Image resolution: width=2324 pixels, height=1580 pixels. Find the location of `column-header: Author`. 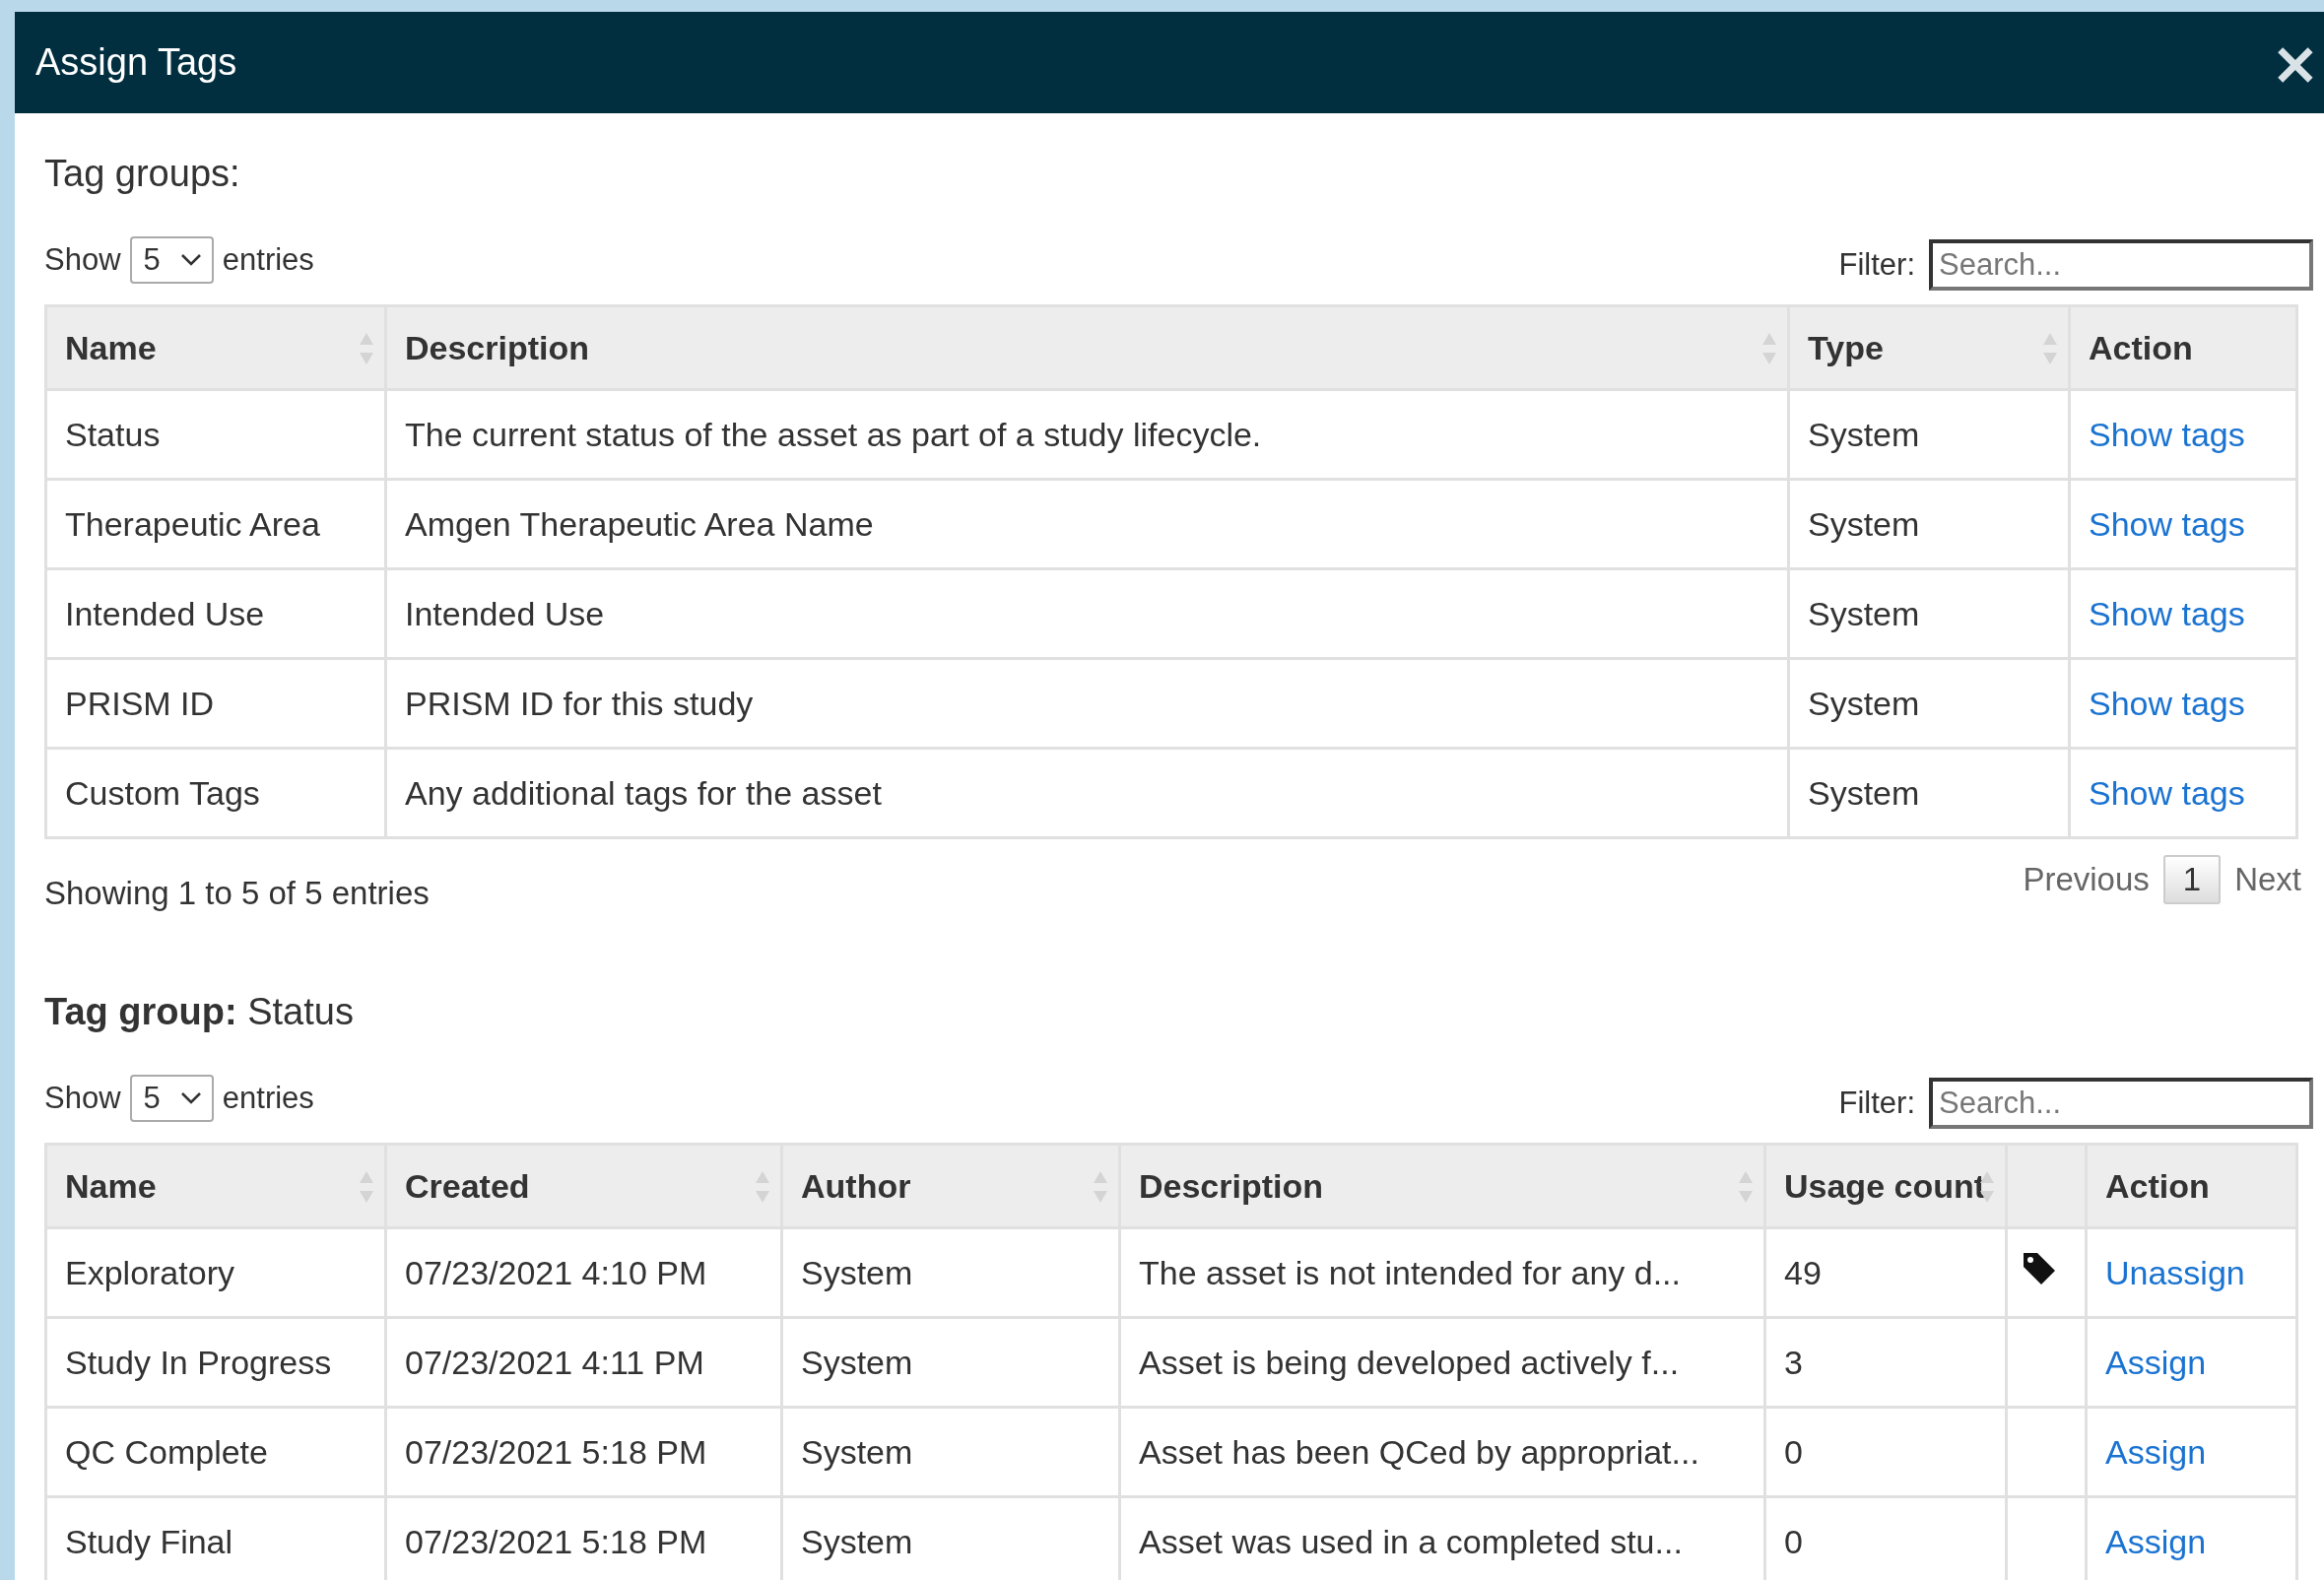

column-header: Author is located at coordinates (950, 1186).